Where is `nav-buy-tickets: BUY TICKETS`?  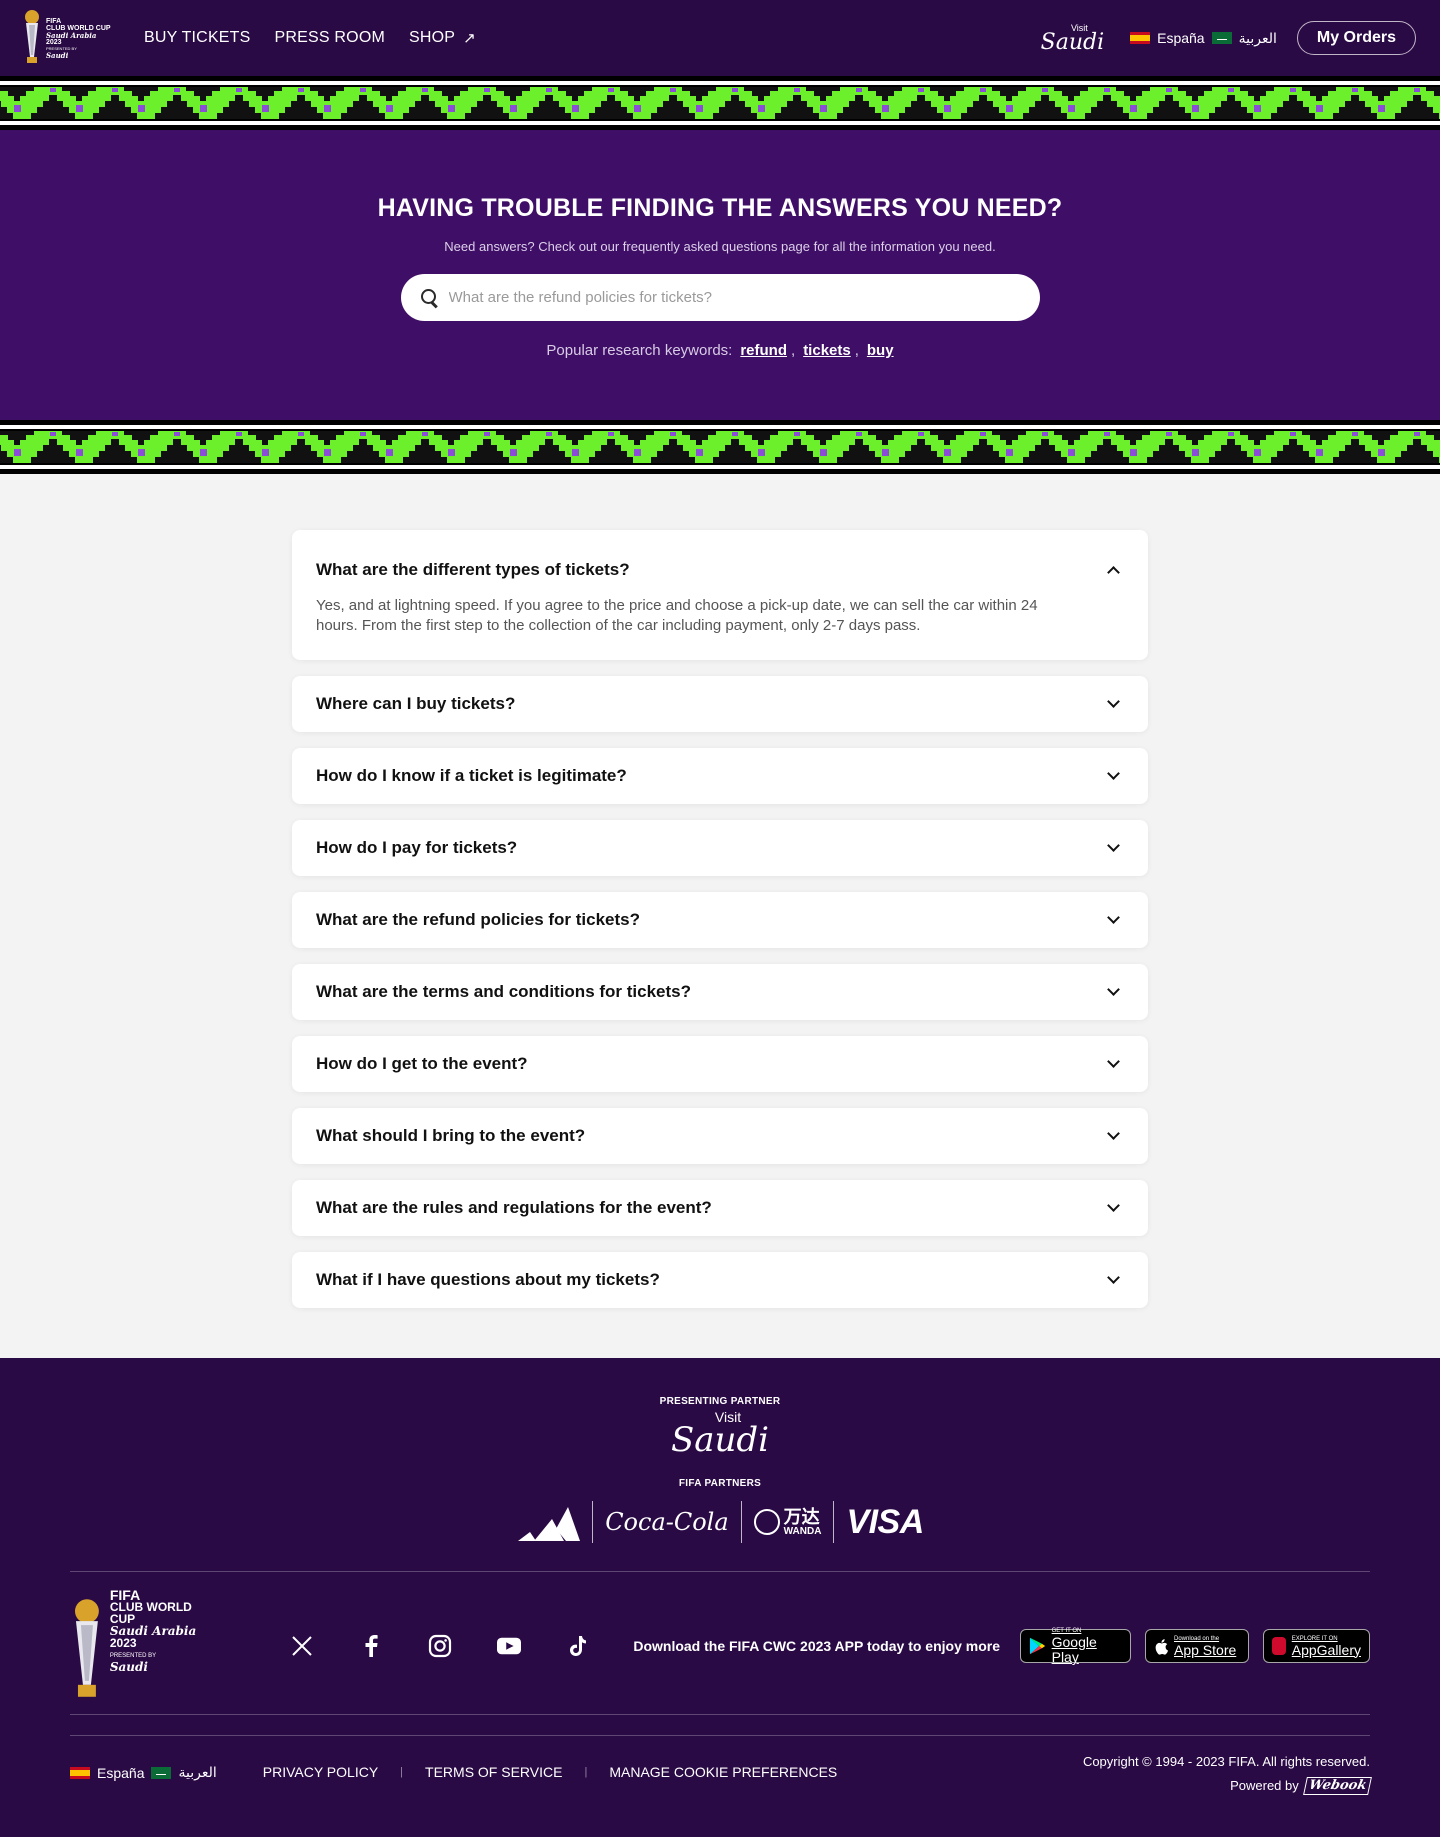
nav-buy-tickets: BUY TICKETS is located at coordinates (197, 38).